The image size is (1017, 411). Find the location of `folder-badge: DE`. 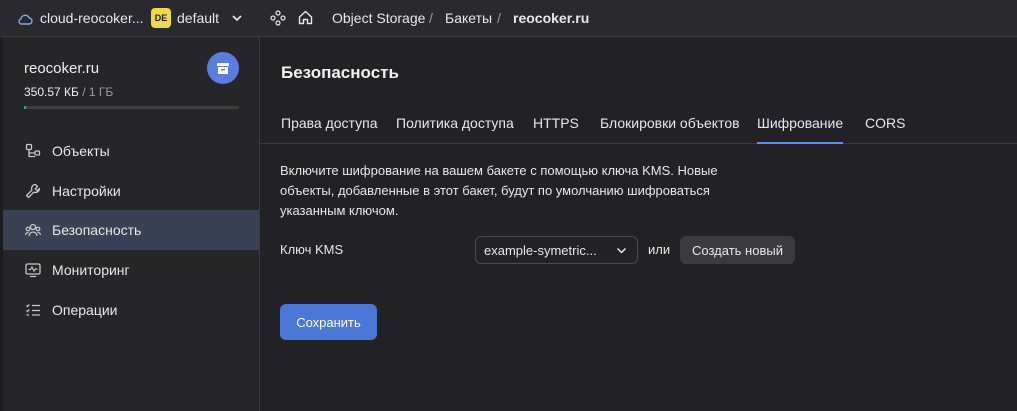

folder-badge: DE is located at coordinates (161, 18).